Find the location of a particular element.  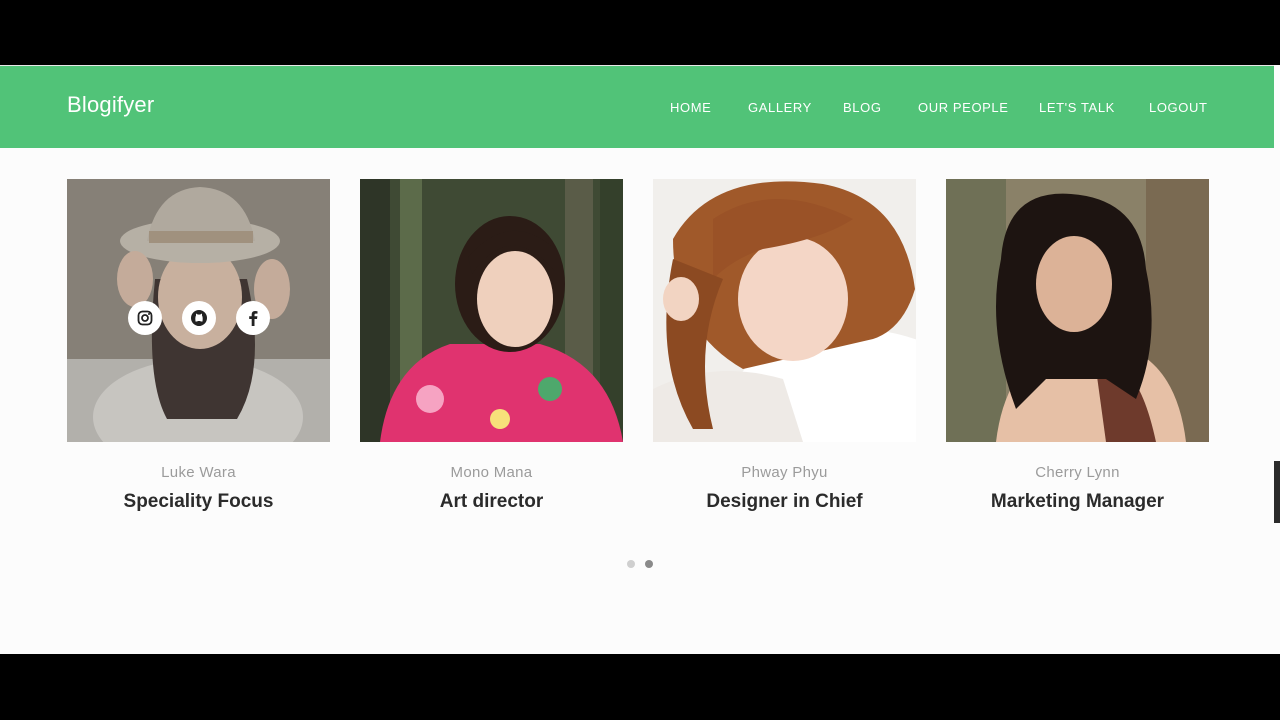

team-member-role: Art director is located at coordinates (491, 501).